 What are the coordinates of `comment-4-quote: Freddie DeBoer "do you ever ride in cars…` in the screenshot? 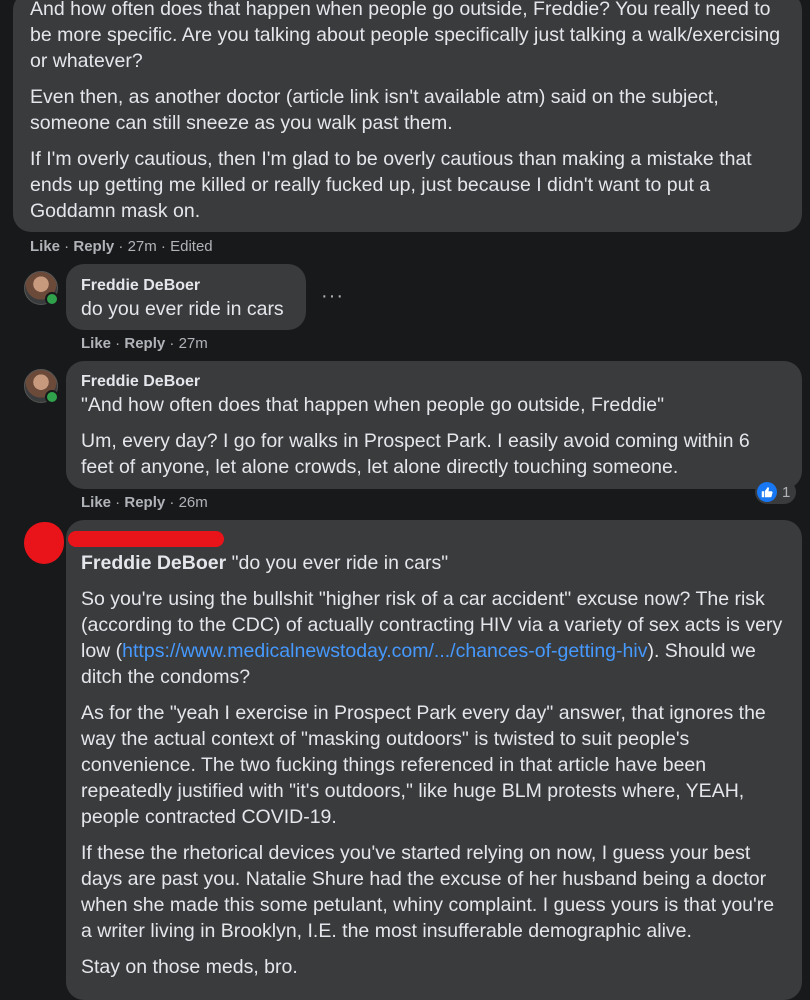 It's located at (434, 563).